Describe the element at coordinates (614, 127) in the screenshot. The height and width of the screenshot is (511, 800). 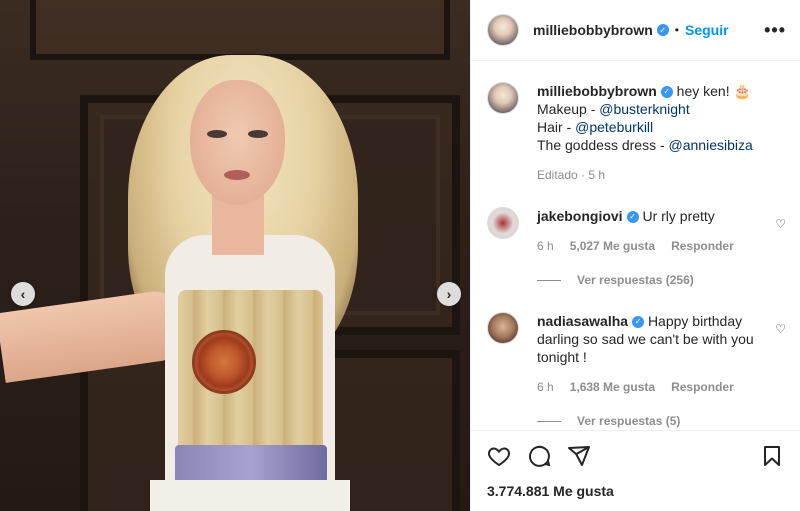
I see `mention-link: @peteburkill` at that location.